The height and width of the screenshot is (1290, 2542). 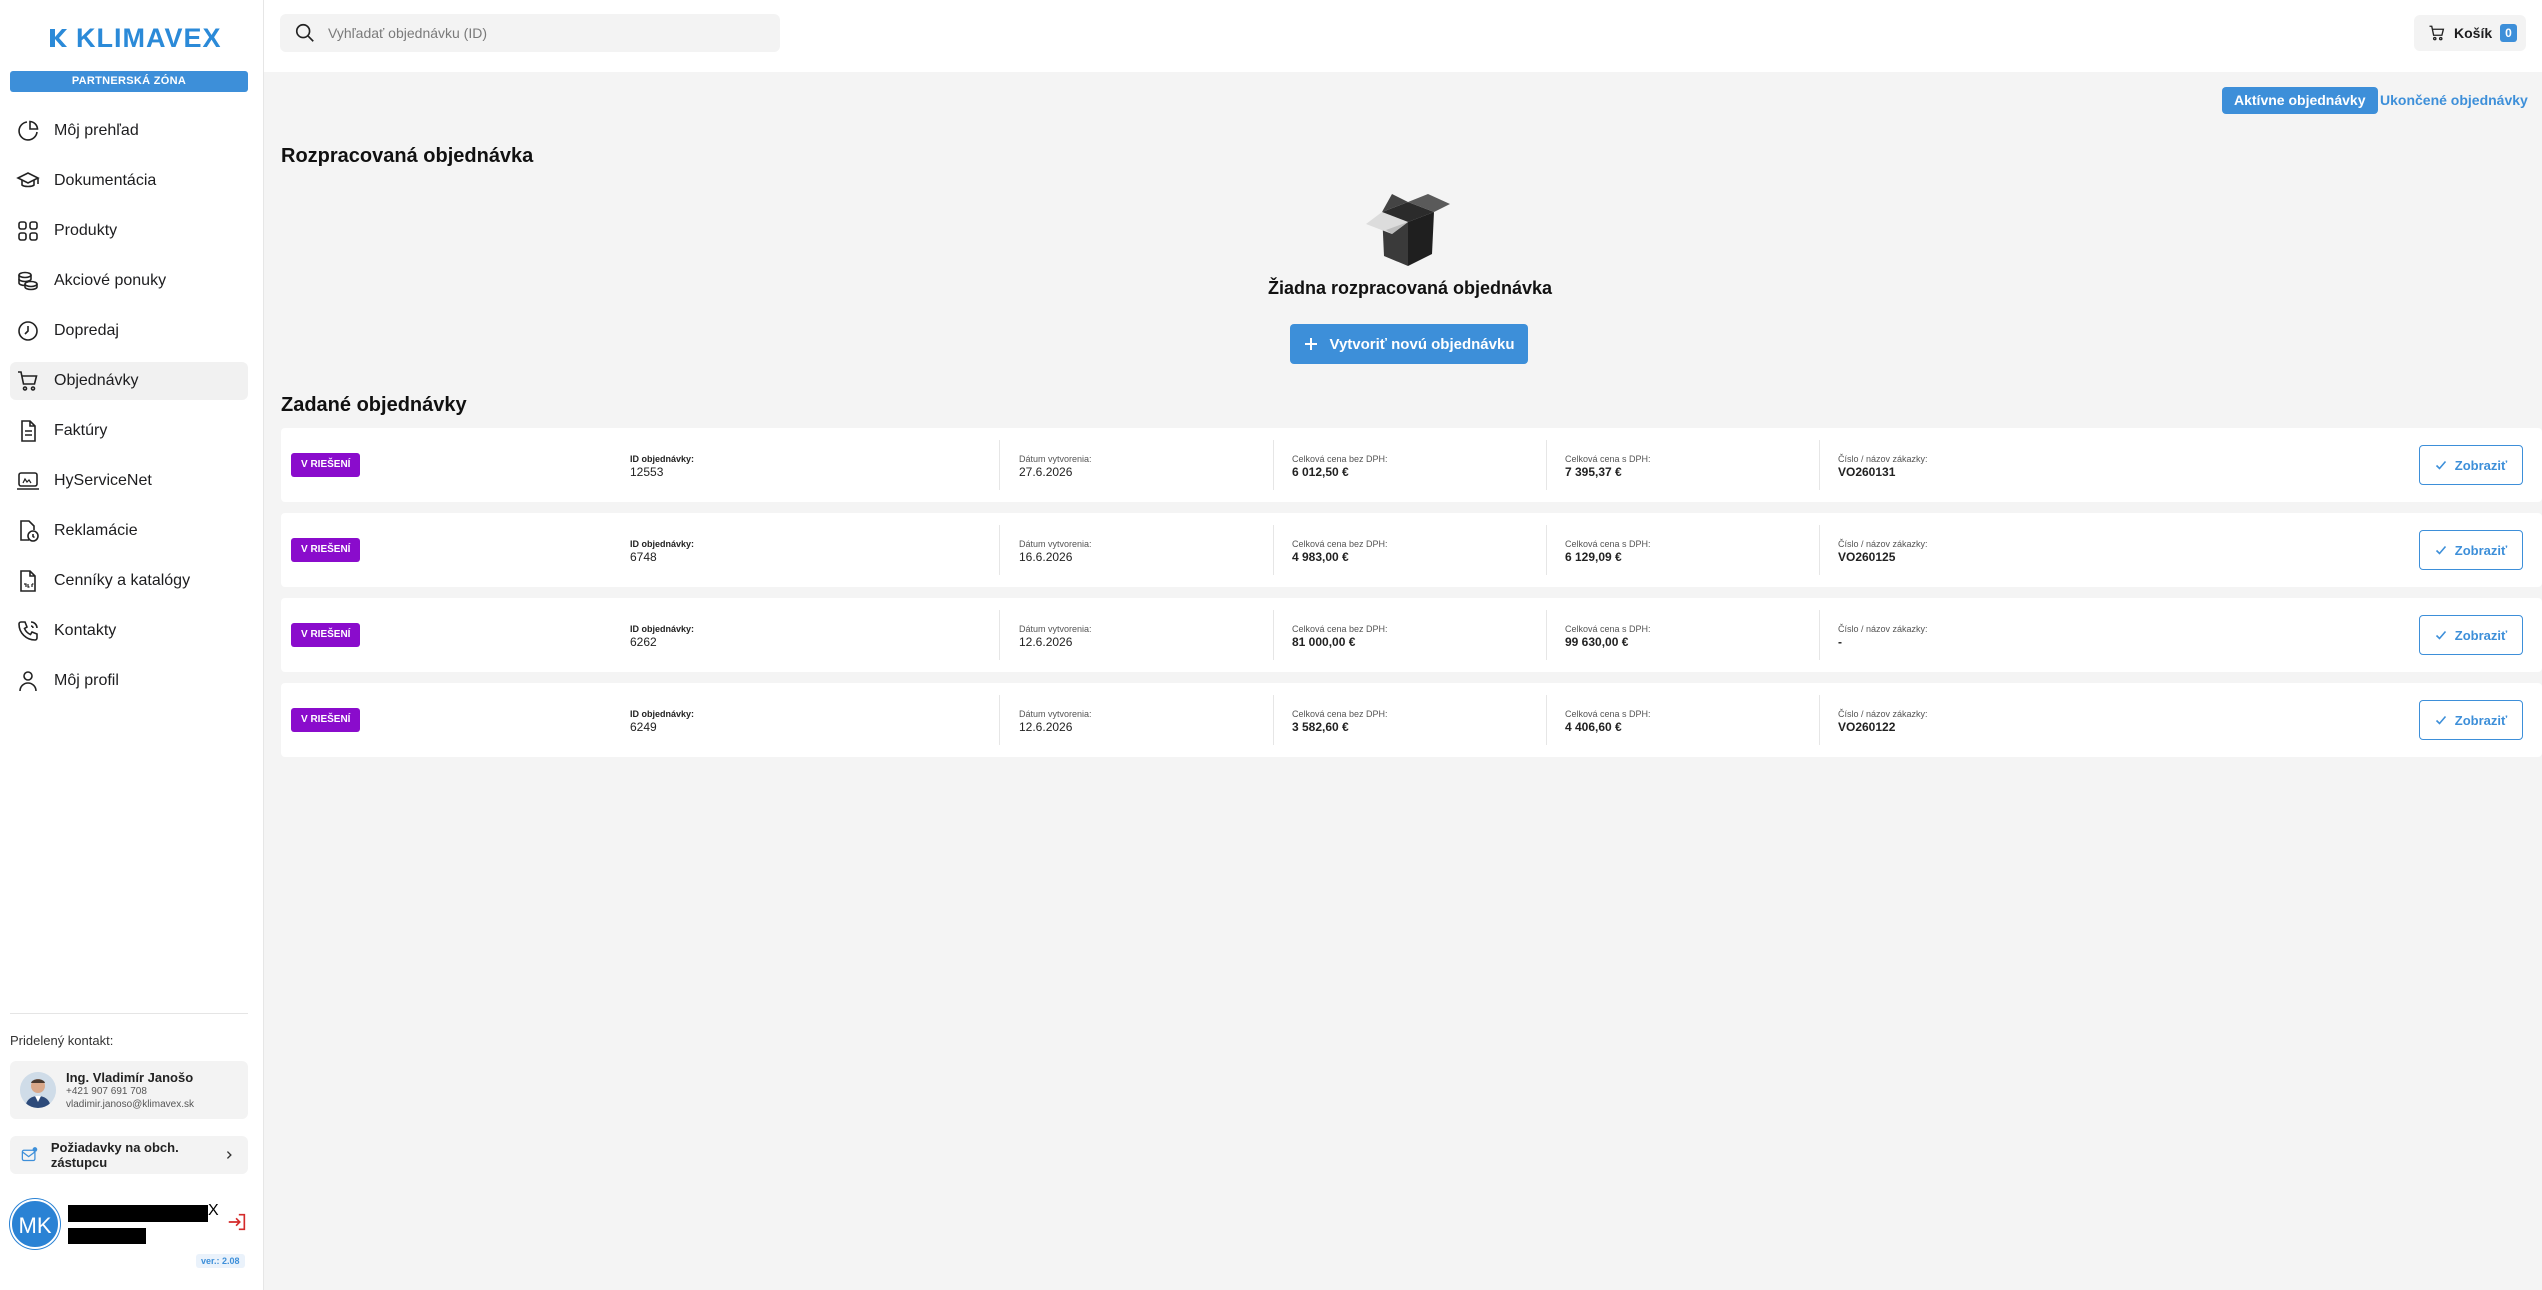 What do you see at coordinates (229, 1155) in the screenshot?
I see `chevron-right-icon` at bounding box center [229, 1155].